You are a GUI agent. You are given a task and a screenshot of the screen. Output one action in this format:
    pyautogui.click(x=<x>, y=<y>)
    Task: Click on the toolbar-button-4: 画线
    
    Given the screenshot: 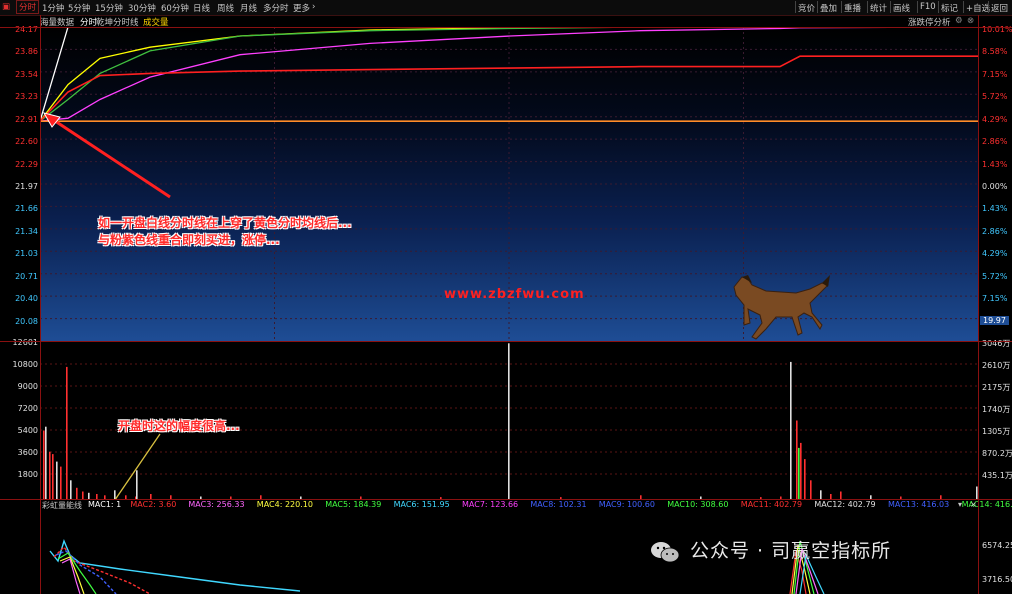 What is the action you would take?
    pyautogui.click(x=901, y=8)
    